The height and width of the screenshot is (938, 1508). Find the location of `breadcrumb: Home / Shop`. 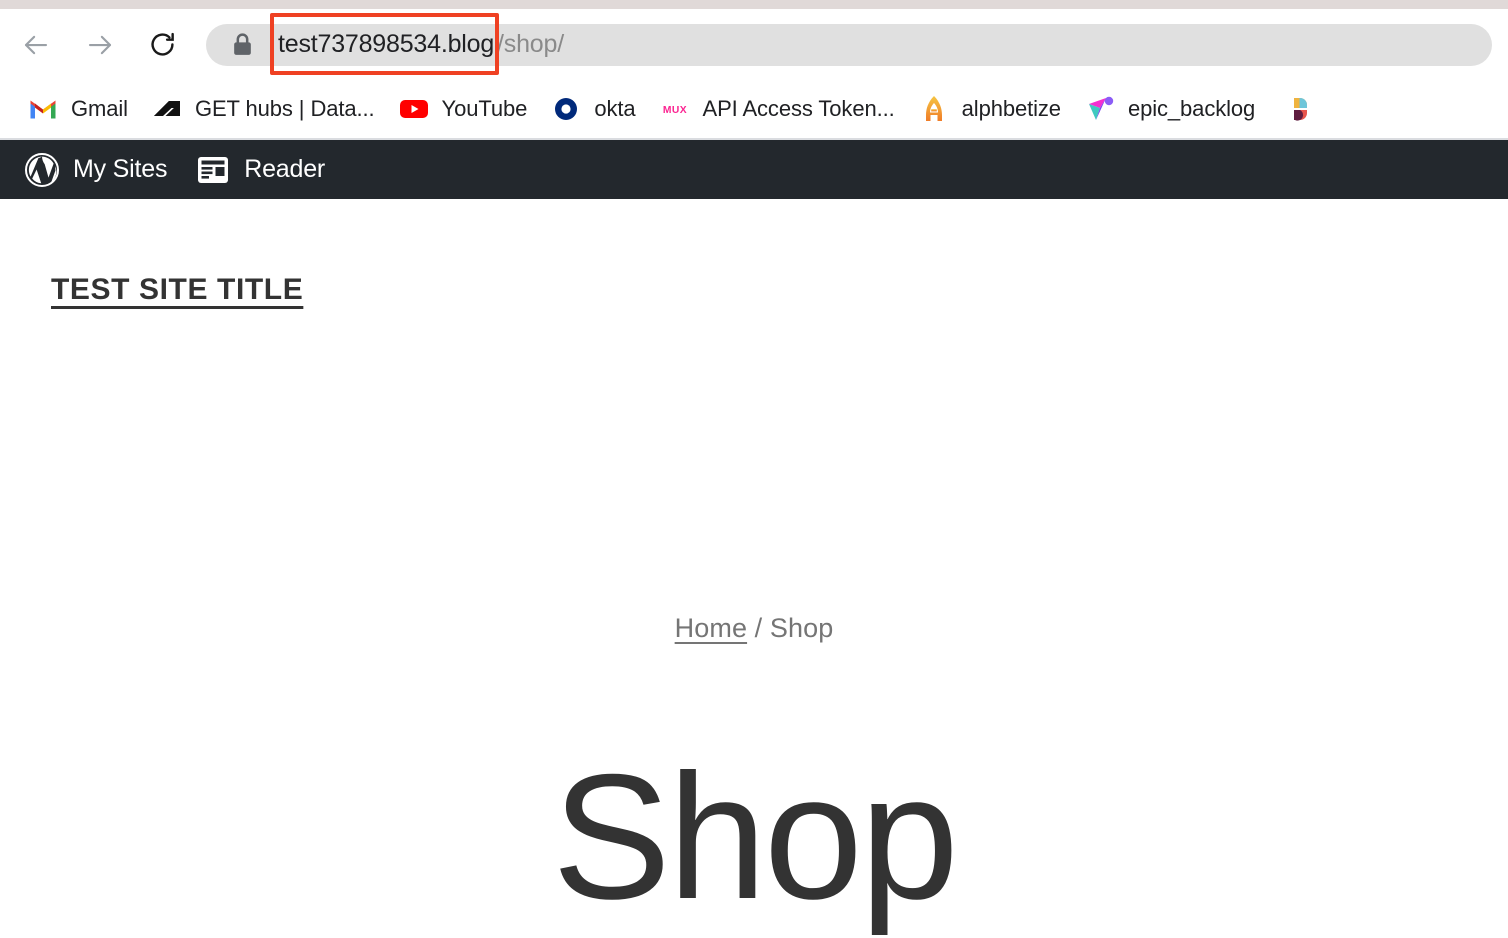

breadcrumb: Home / Shop is located at coordinates (754, 628).